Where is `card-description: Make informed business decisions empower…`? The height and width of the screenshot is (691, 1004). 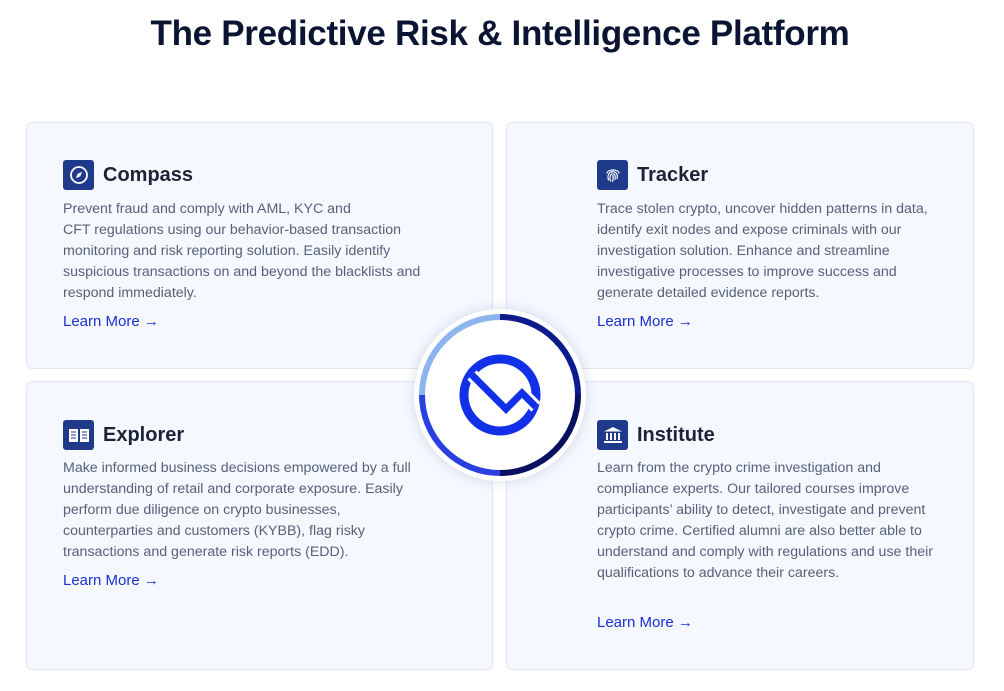
card-description: Make informed business decisions empower… is located at coordinates (237, 510).